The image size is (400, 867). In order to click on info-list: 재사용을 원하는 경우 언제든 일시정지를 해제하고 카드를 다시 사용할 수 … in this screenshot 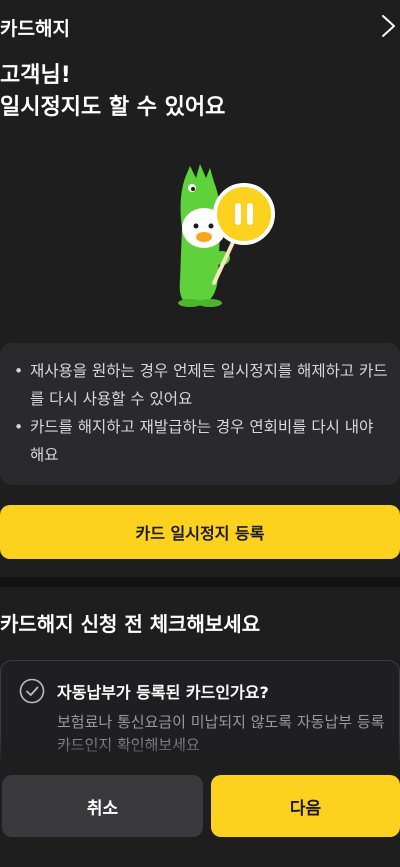, I will do `click(200, 413)`.